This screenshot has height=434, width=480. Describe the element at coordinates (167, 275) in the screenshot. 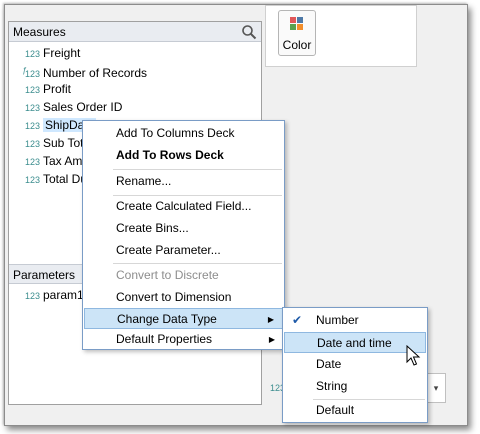

I see `menu-item-convert-to-discrete: Convert to Discrete` at that location.